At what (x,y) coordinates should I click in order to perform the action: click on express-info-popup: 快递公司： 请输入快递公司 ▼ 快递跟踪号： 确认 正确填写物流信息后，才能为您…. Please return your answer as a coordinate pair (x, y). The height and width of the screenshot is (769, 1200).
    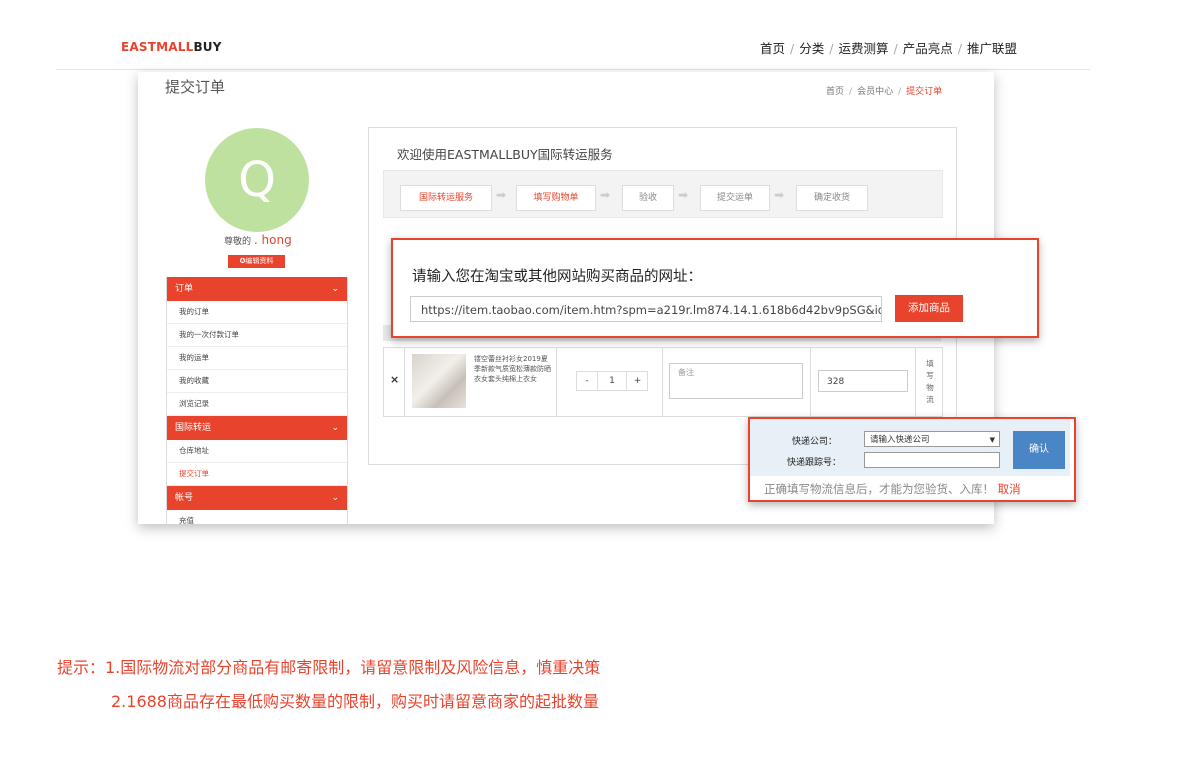
    Looking at the image, I should click on (912, 459).